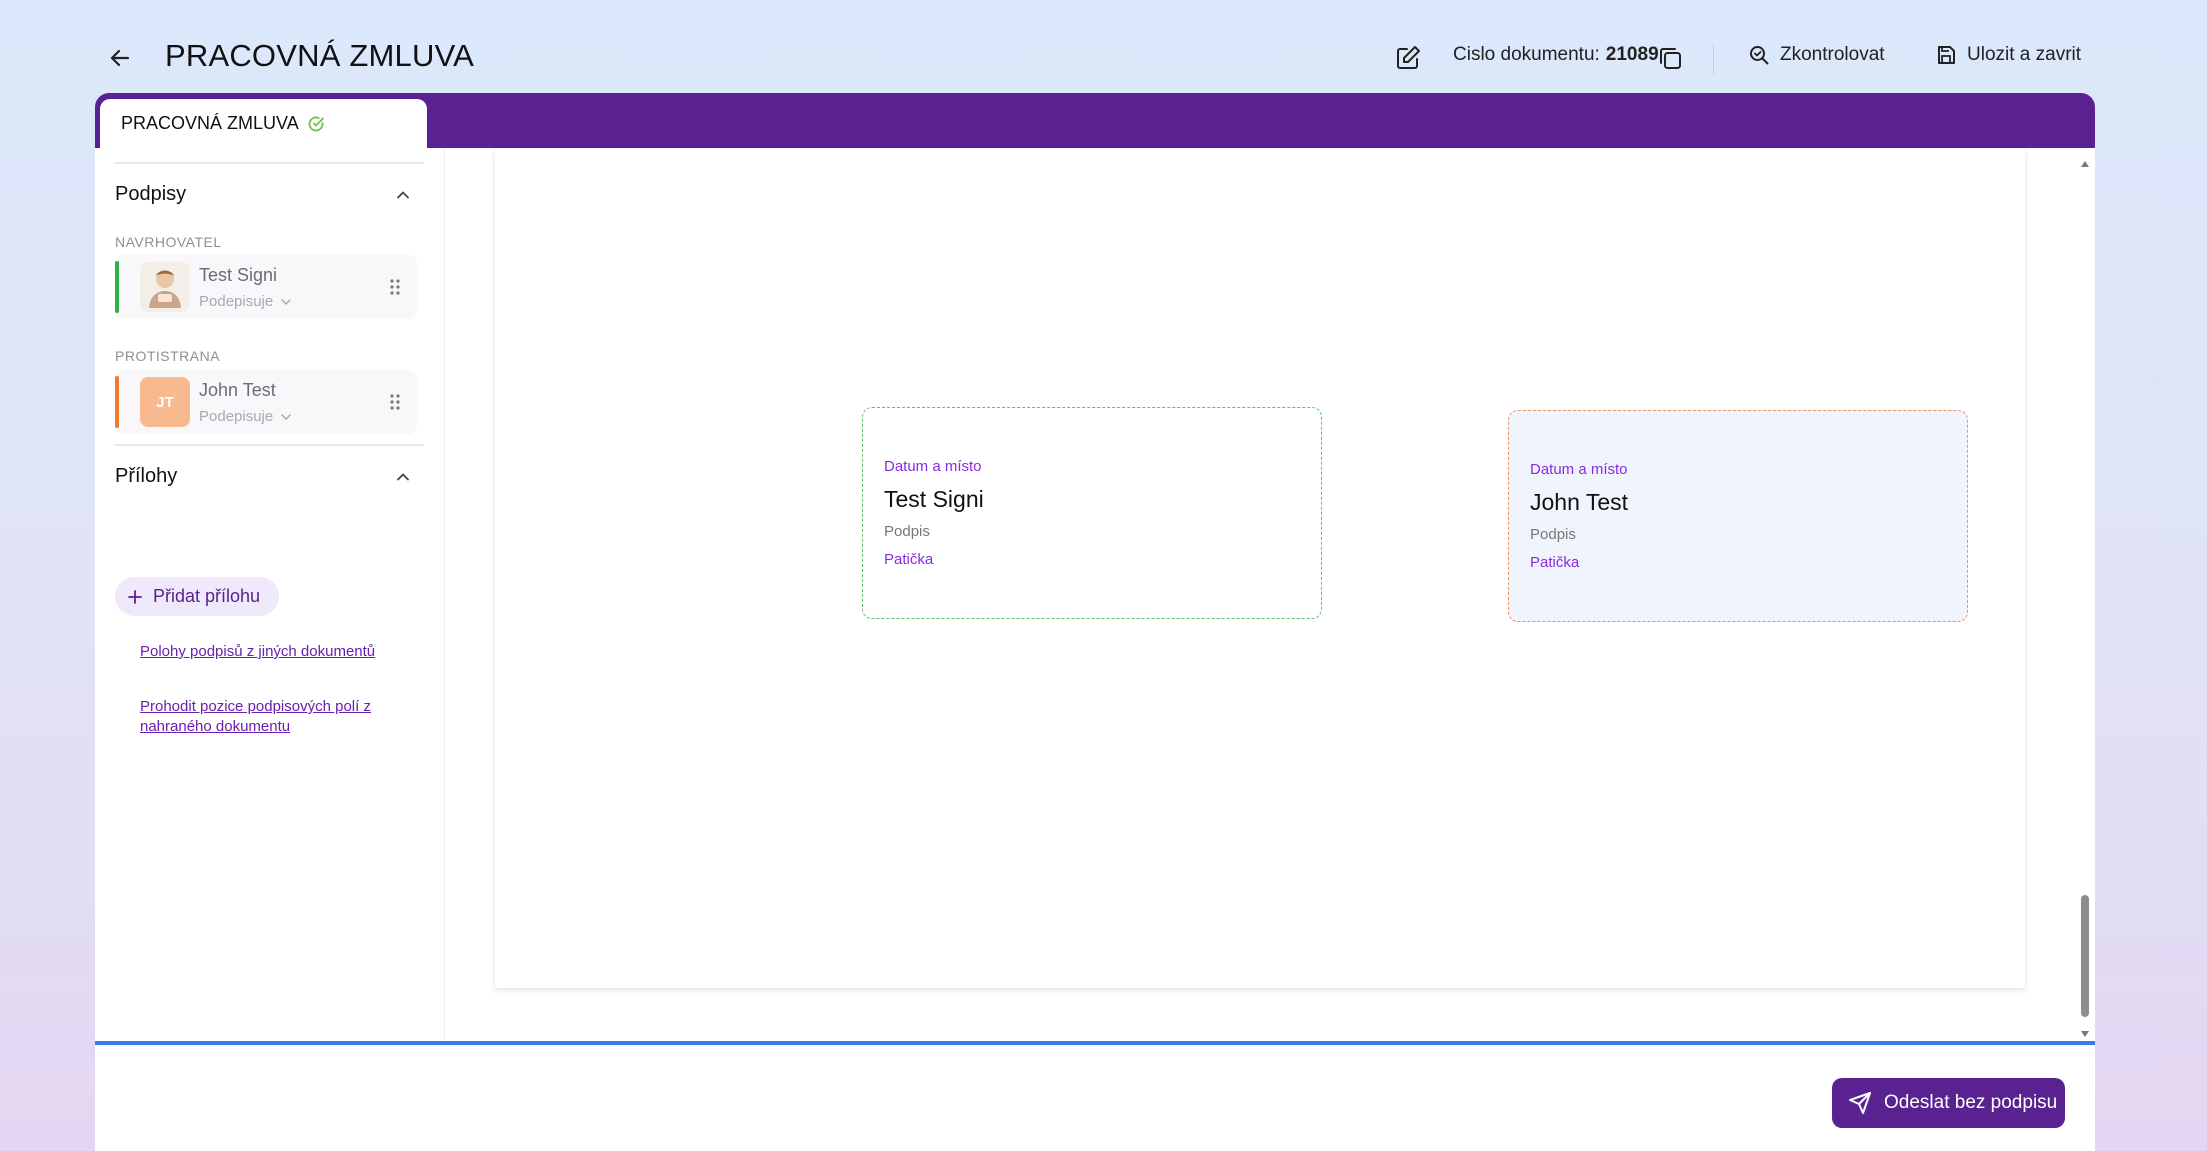 This screenshot has height=1151, width=2207. Describe the element at coordinates (1095, 1043) in the screenshot. I see `footer-divider` at that location.